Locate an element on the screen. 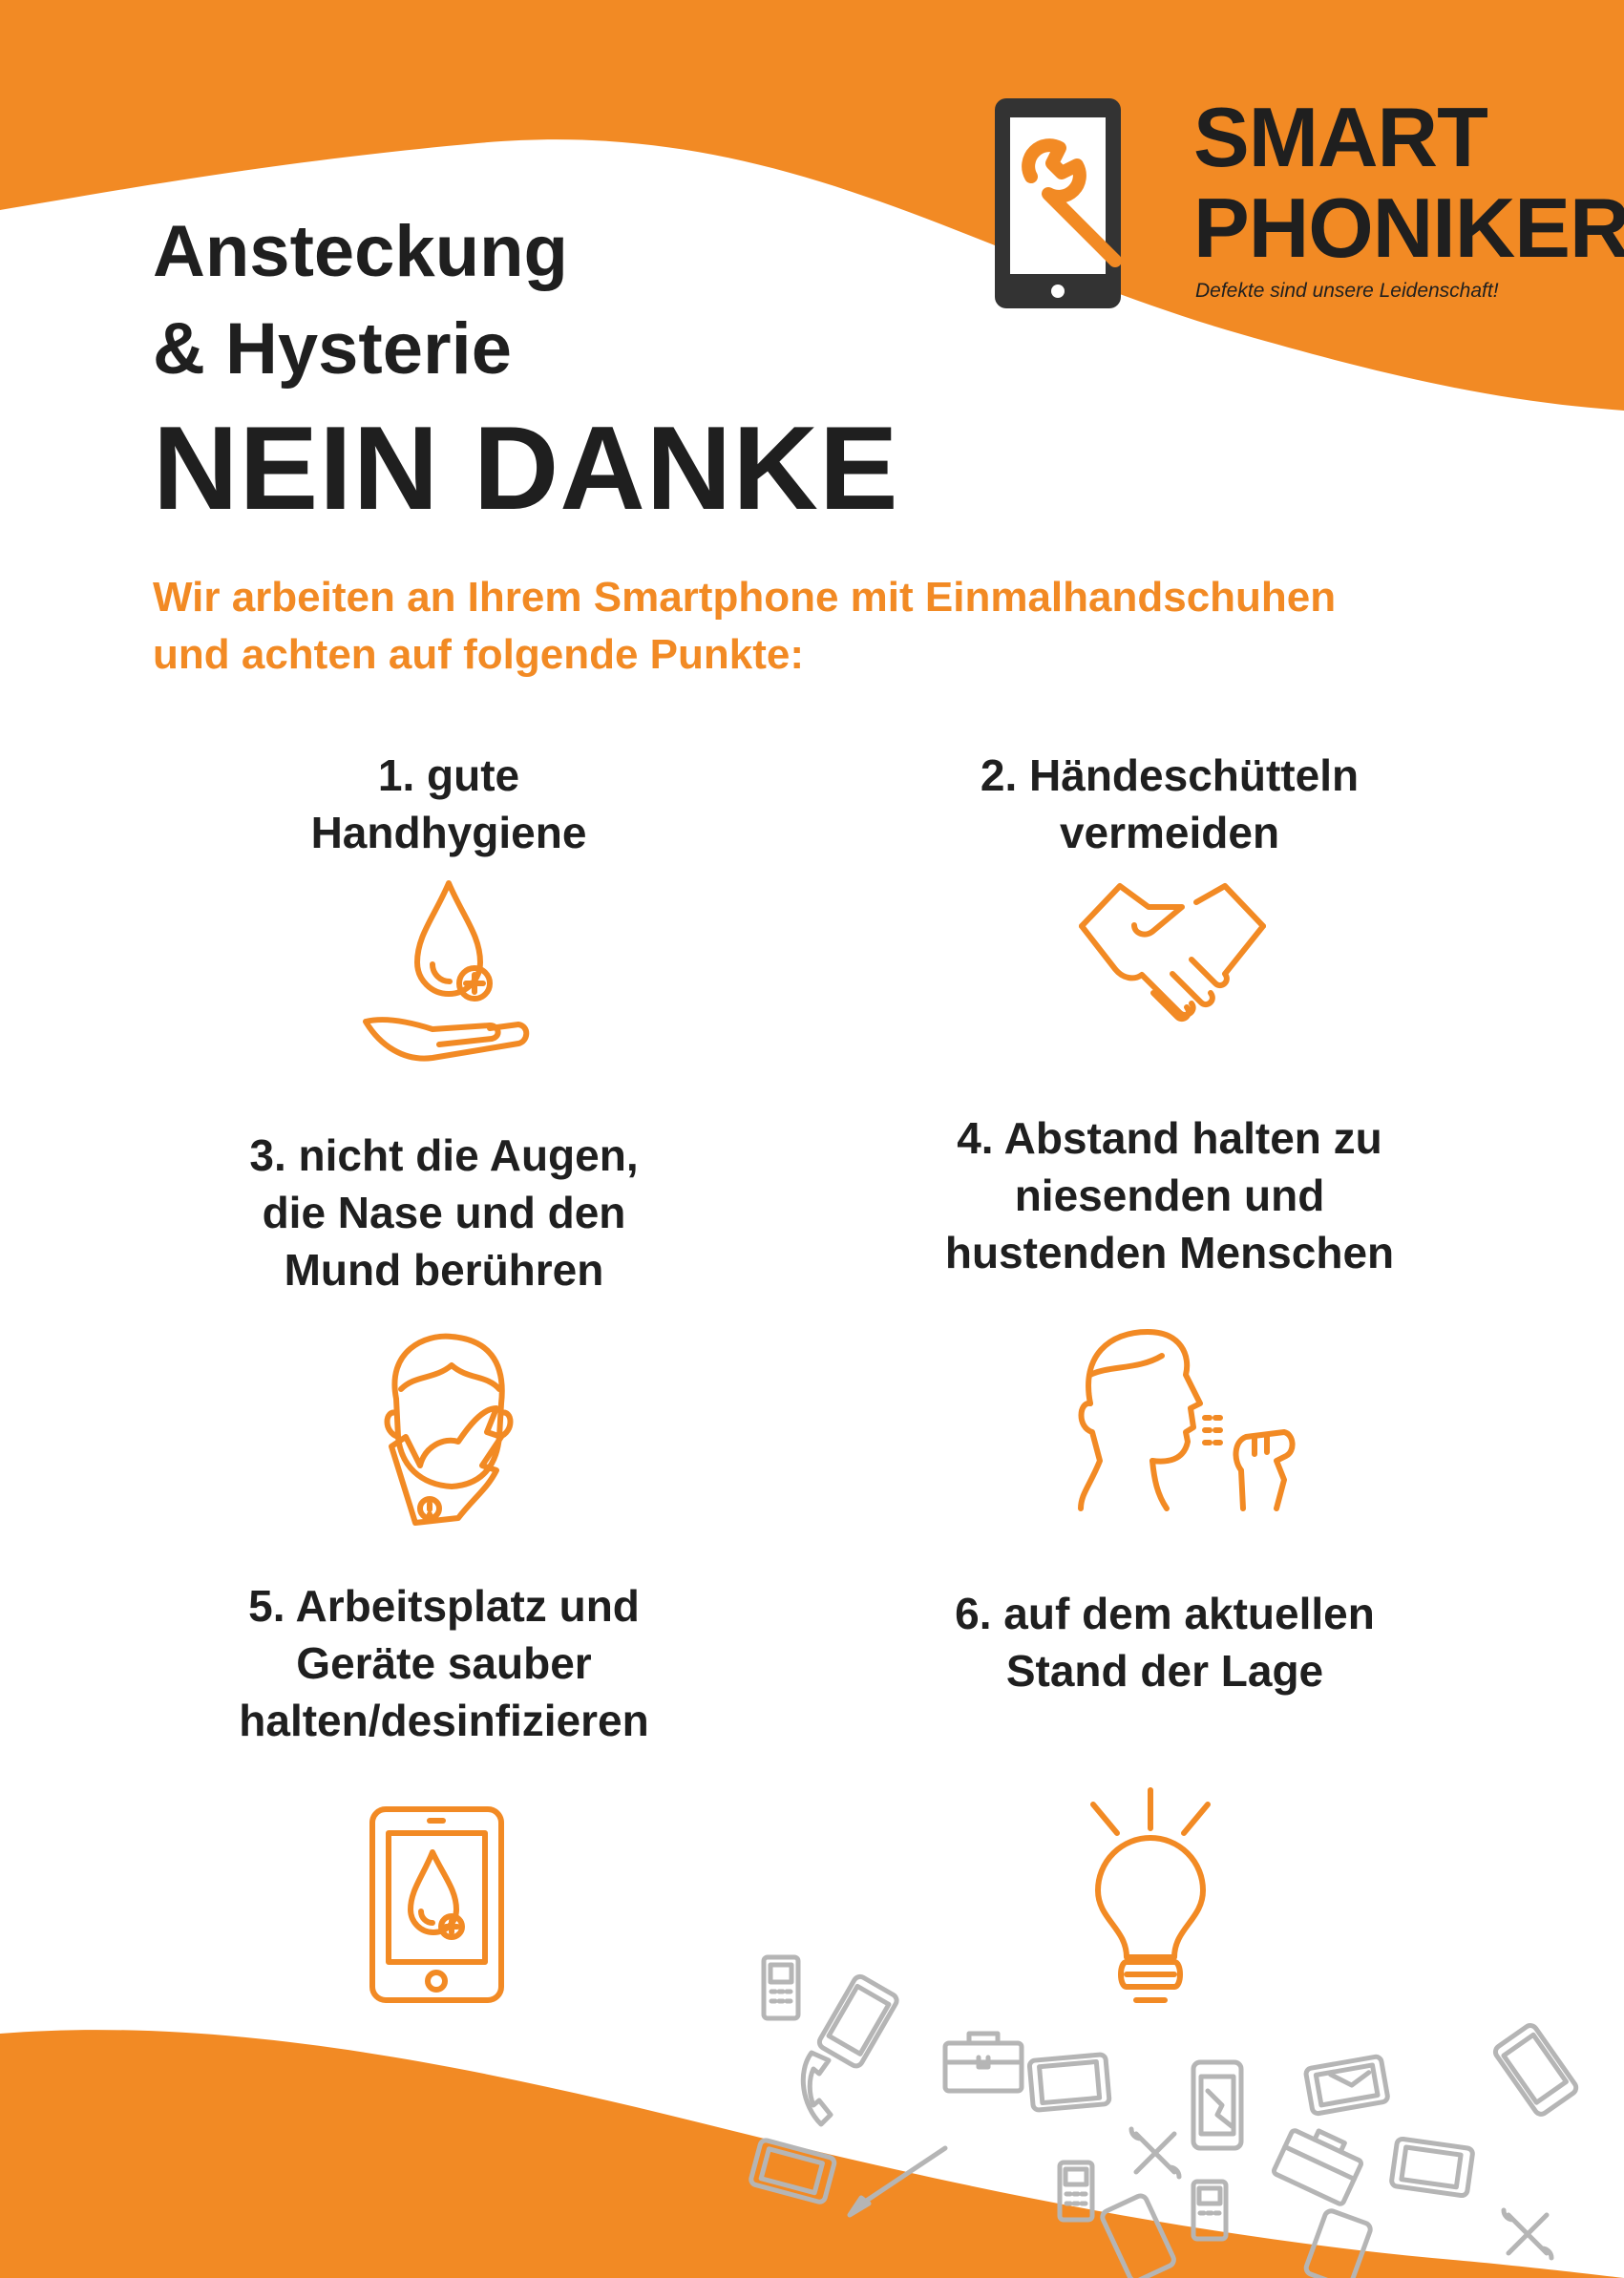 The width and height of the screenshot is (1624, 2278). smartphone-icon is located at coordinates (857, 2021).